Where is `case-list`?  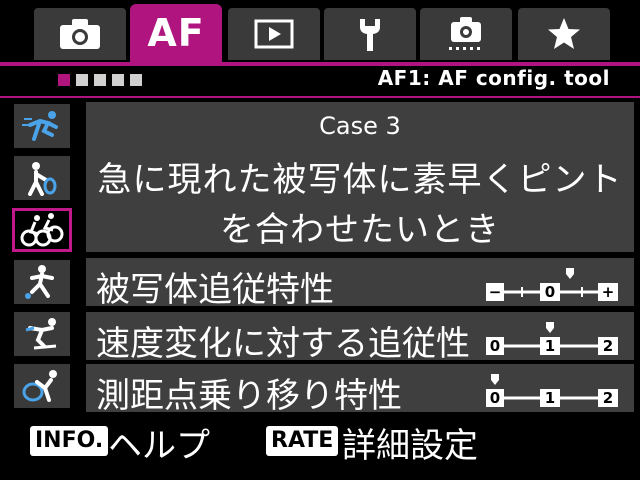 case-list is located at coordinates (43, 260).